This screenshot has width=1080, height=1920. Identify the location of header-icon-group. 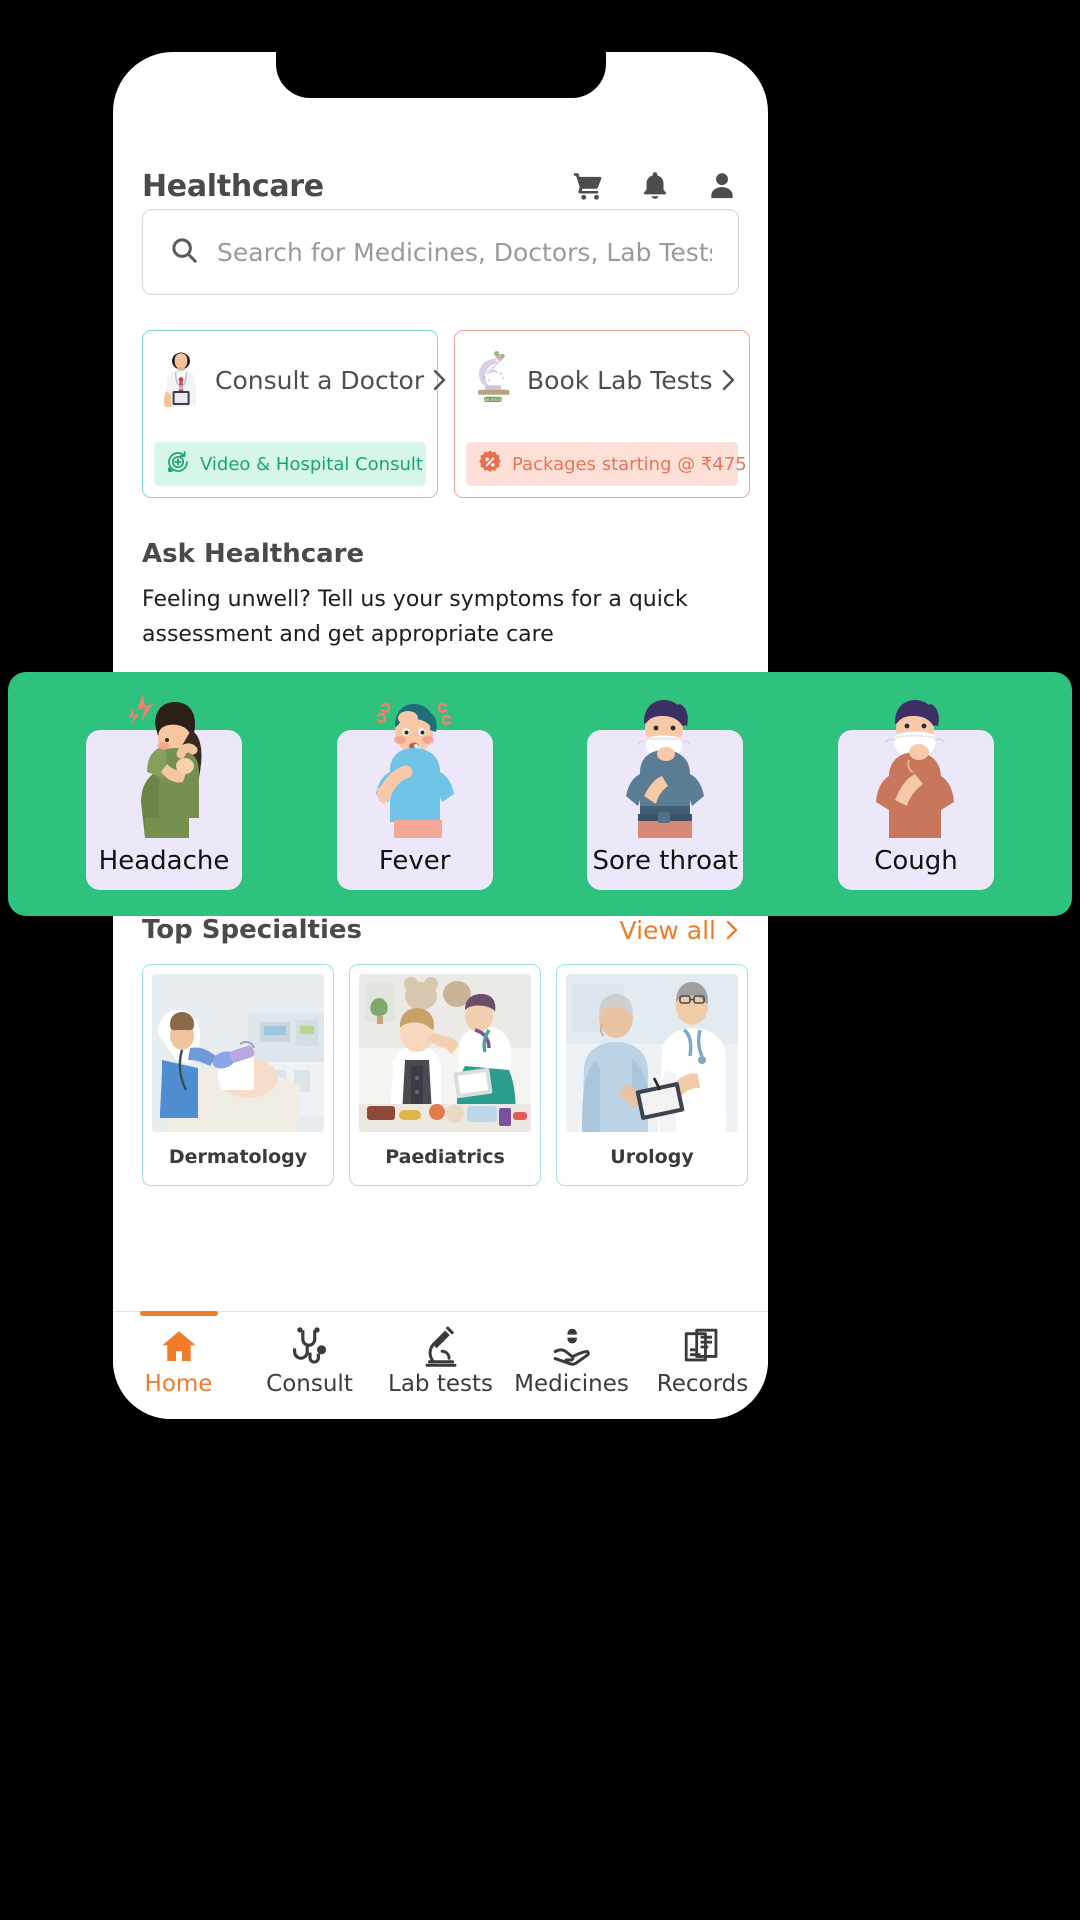
(655, 186).